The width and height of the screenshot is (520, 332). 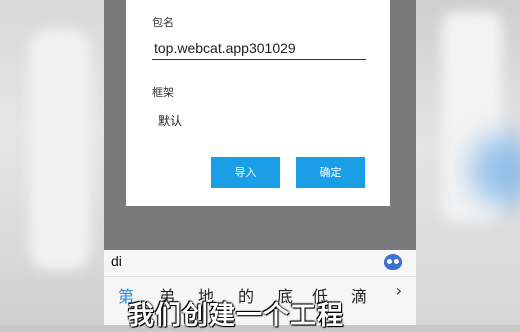 I want to click on framework-label: 框架, so click(x=163, y=92).